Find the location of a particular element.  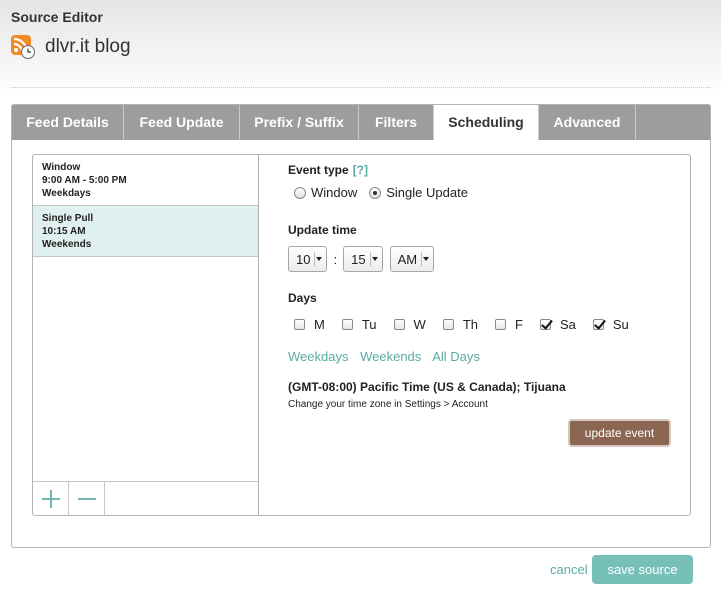

tab-scheduling: Scheduling is located at coordinates (486, 122).